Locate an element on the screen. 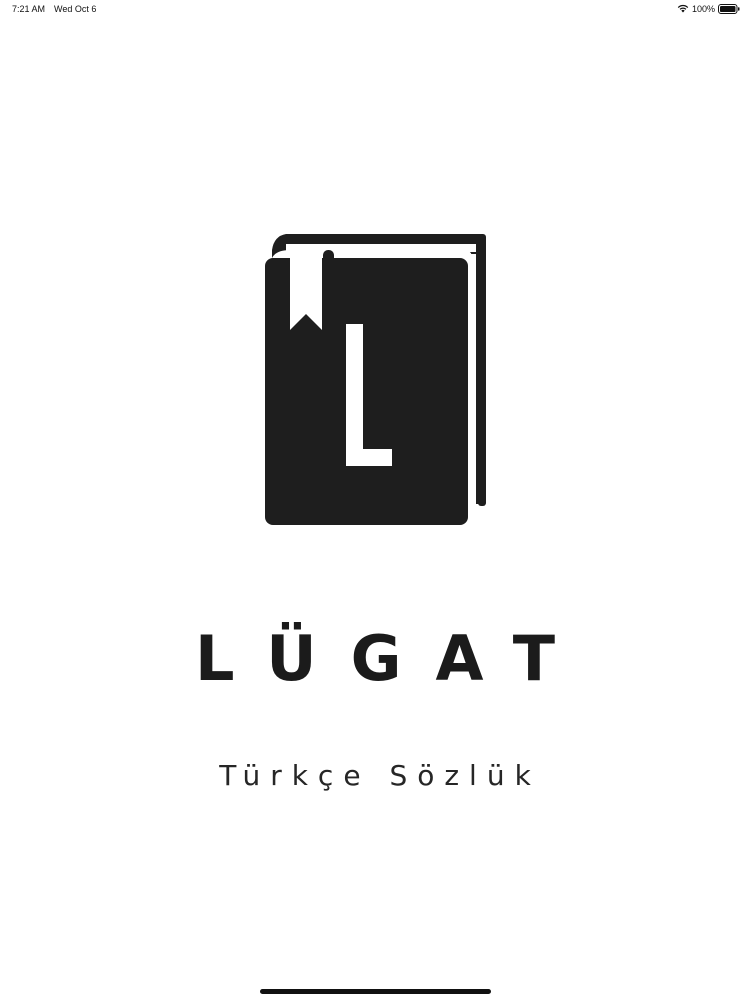  battery-percentage: 100% is located at coordinates (703, 9).